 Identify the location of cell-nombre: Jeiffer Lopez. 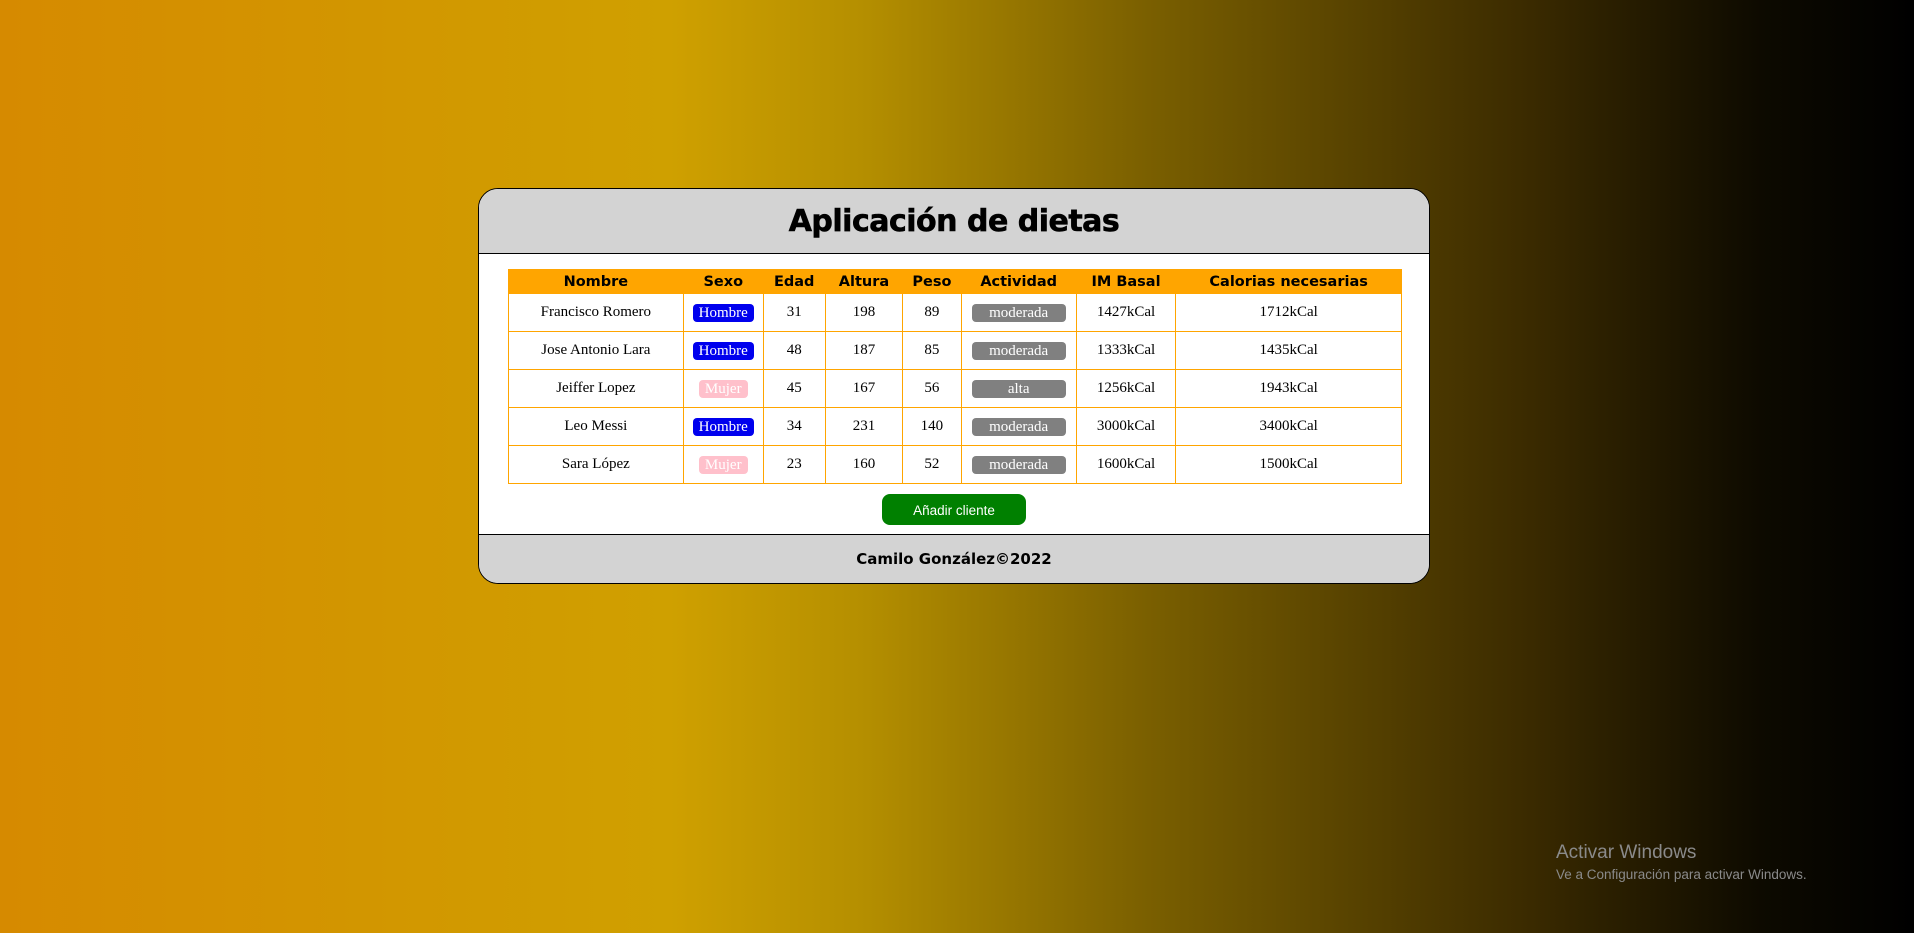
(596, 388).